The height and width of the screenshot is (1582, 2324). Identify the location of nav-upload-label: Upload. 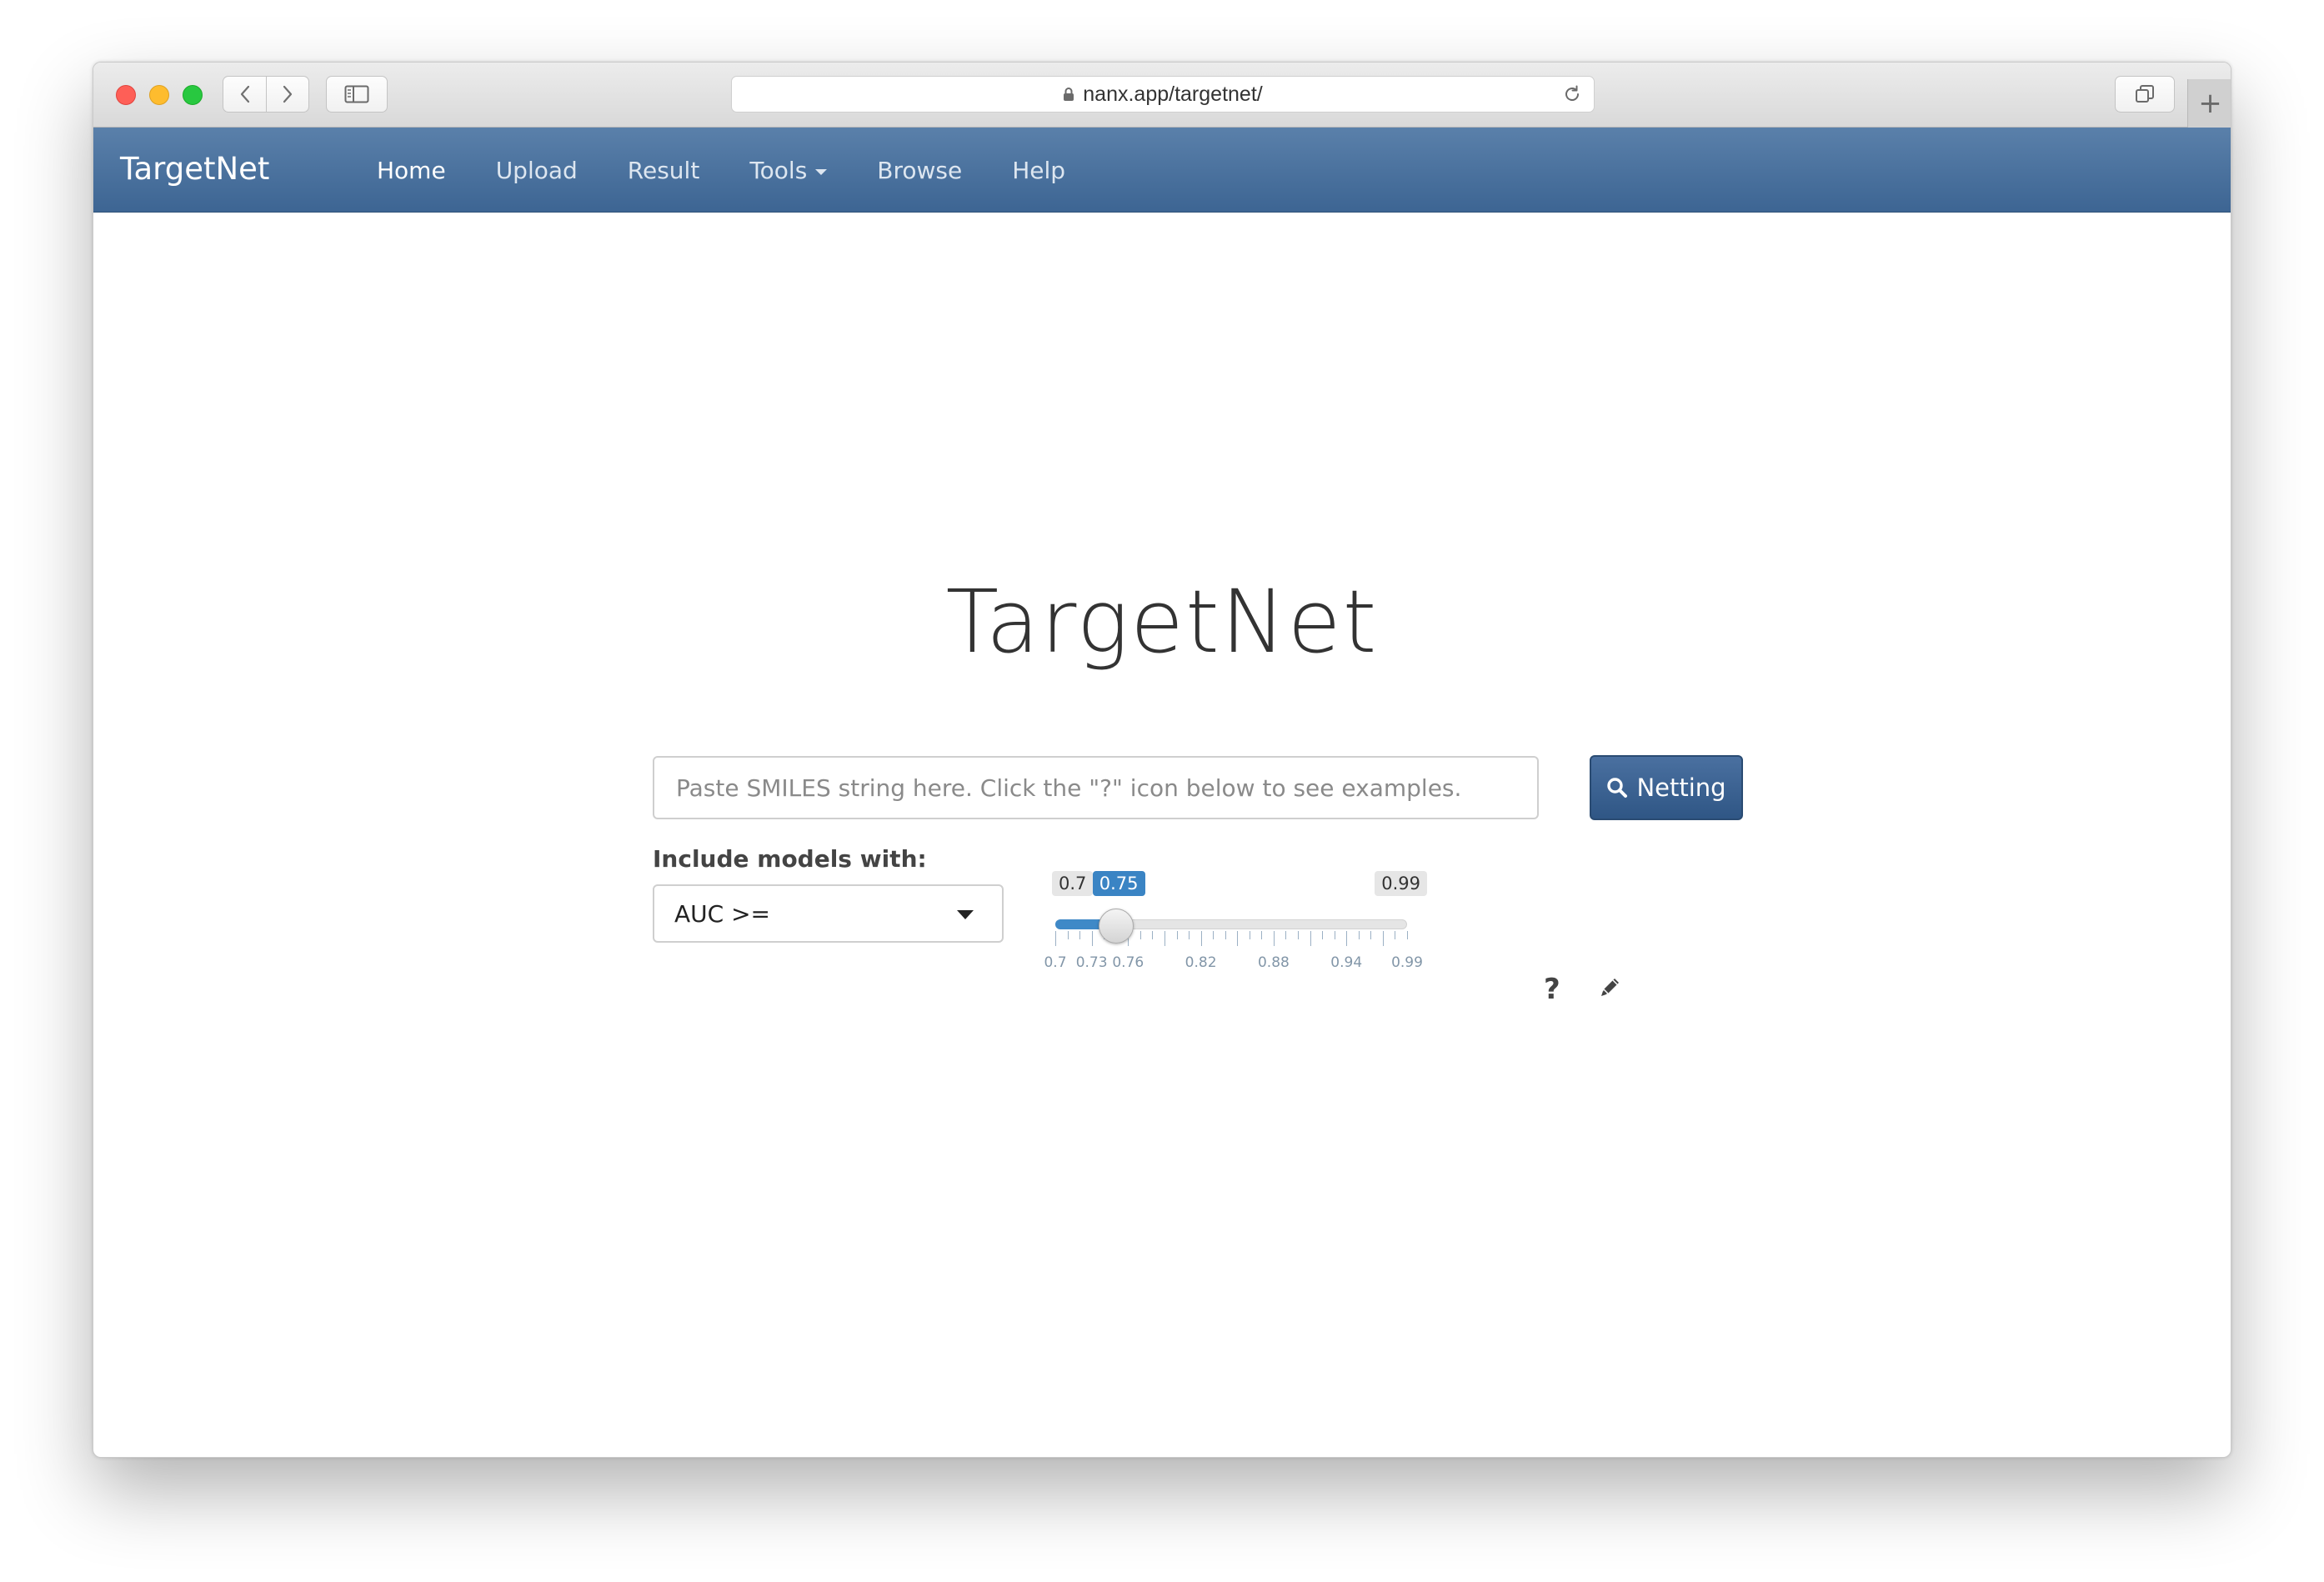
(536, 170).